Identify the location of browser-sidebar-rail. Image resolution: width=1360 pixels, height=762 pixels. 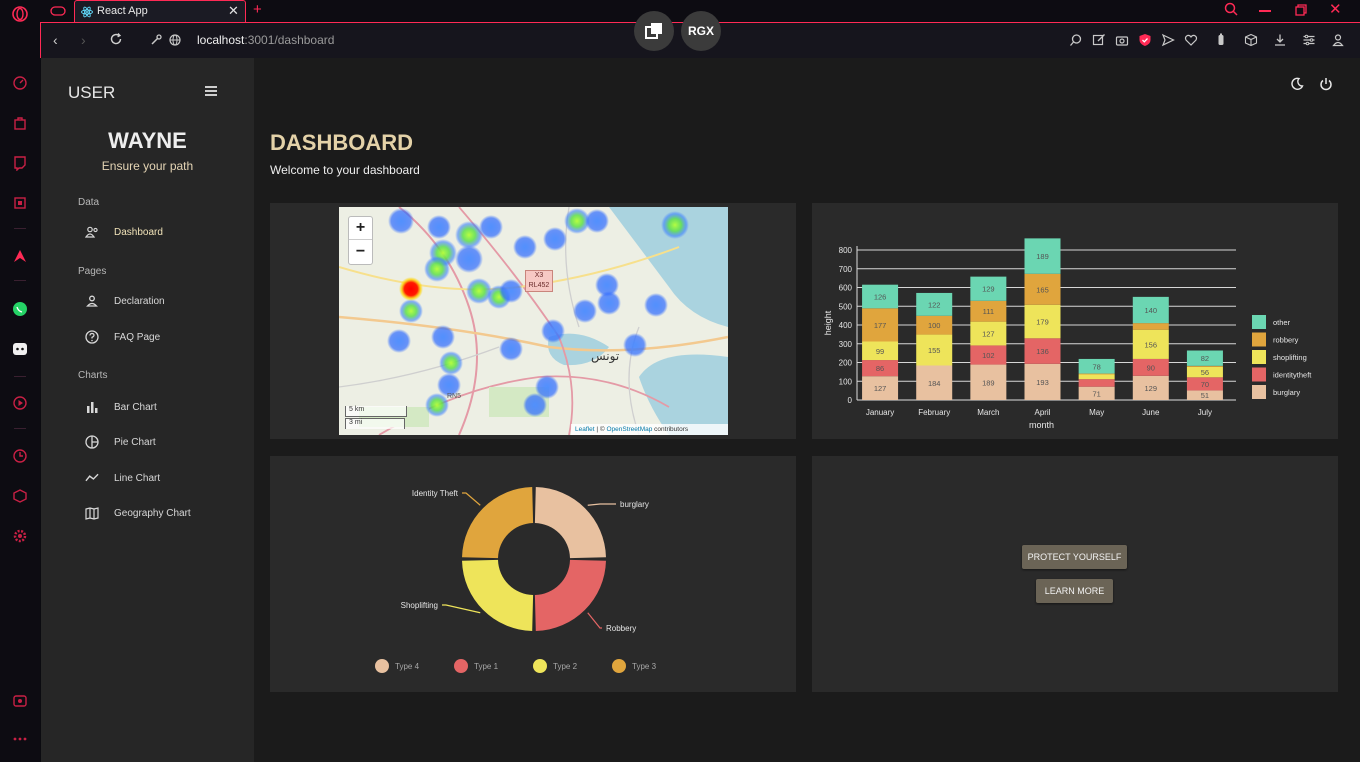
(20, 381).